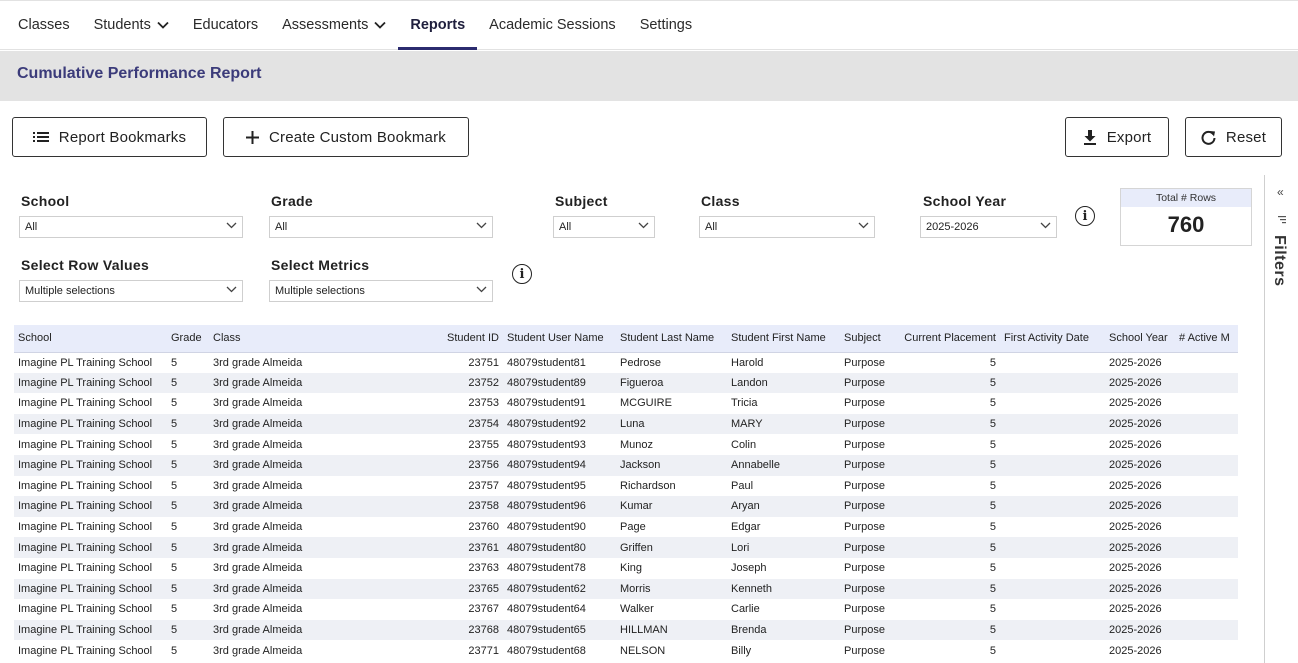 The height and width of the screenshot is (663, 1298). What do you see at coordinates (1052, 339) in the screenshot?
I see `column-header: First Activity Date` at bounding box center [1052, 339].